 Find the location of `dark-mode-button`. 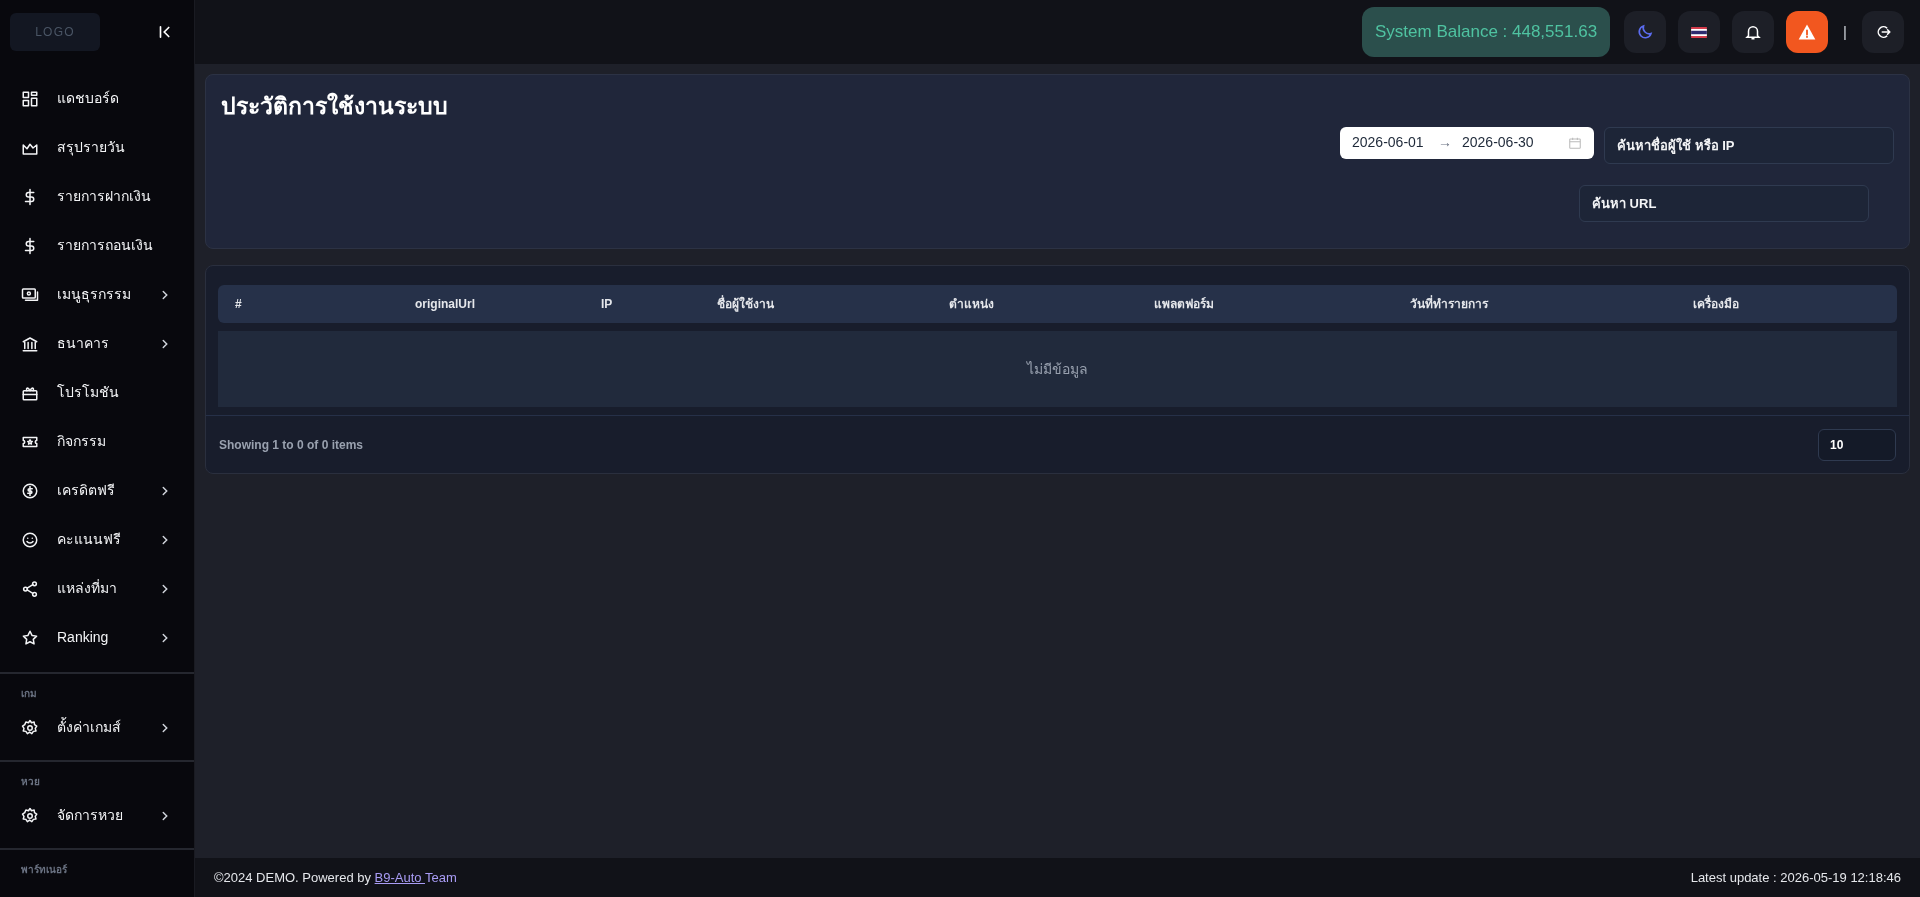

dark-mode-button is located at coordinates (1645, 32).